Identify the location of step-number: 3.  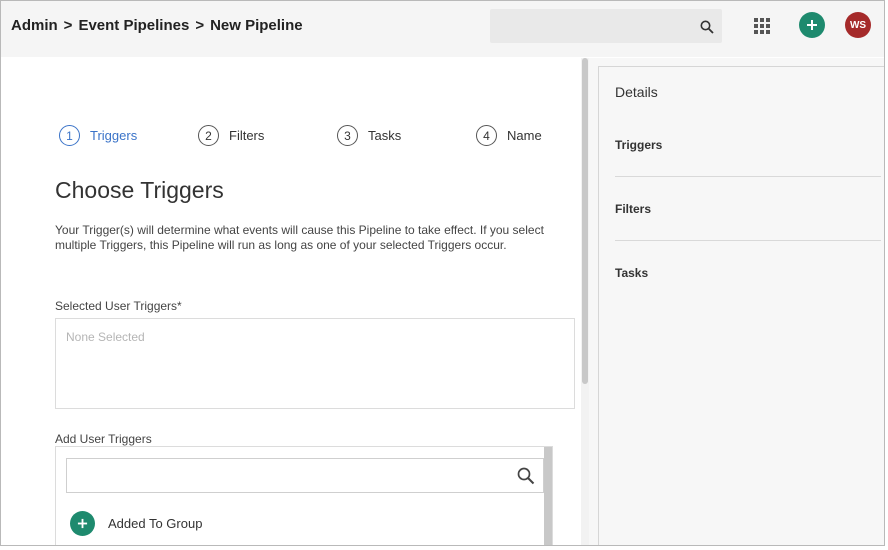
(347, 135).